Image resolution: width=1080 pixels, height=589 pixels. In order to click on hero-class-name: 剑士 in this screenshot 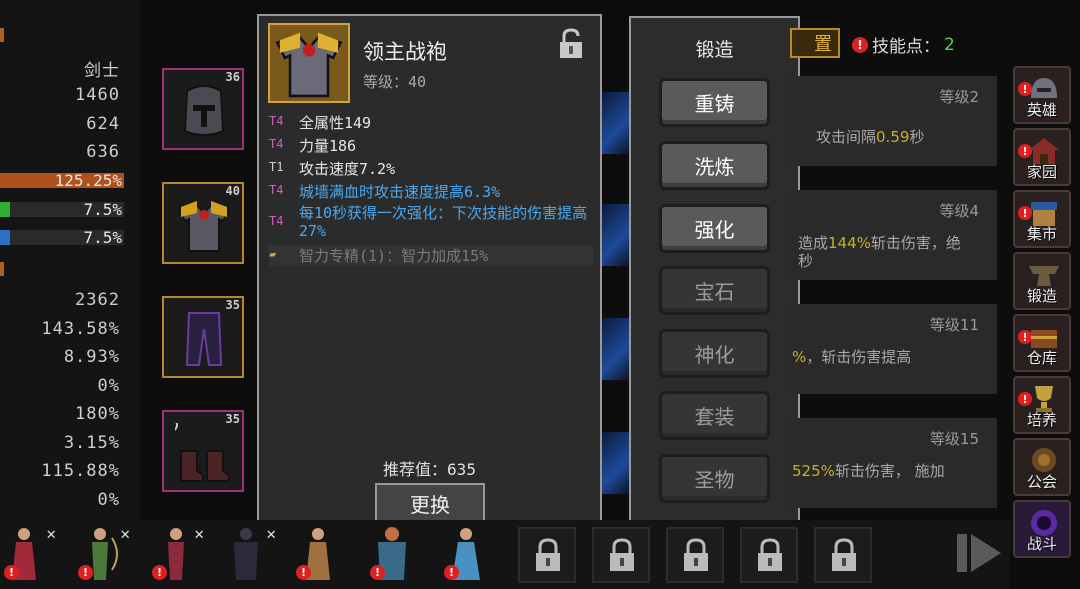, I will do `click(102, 71)`.